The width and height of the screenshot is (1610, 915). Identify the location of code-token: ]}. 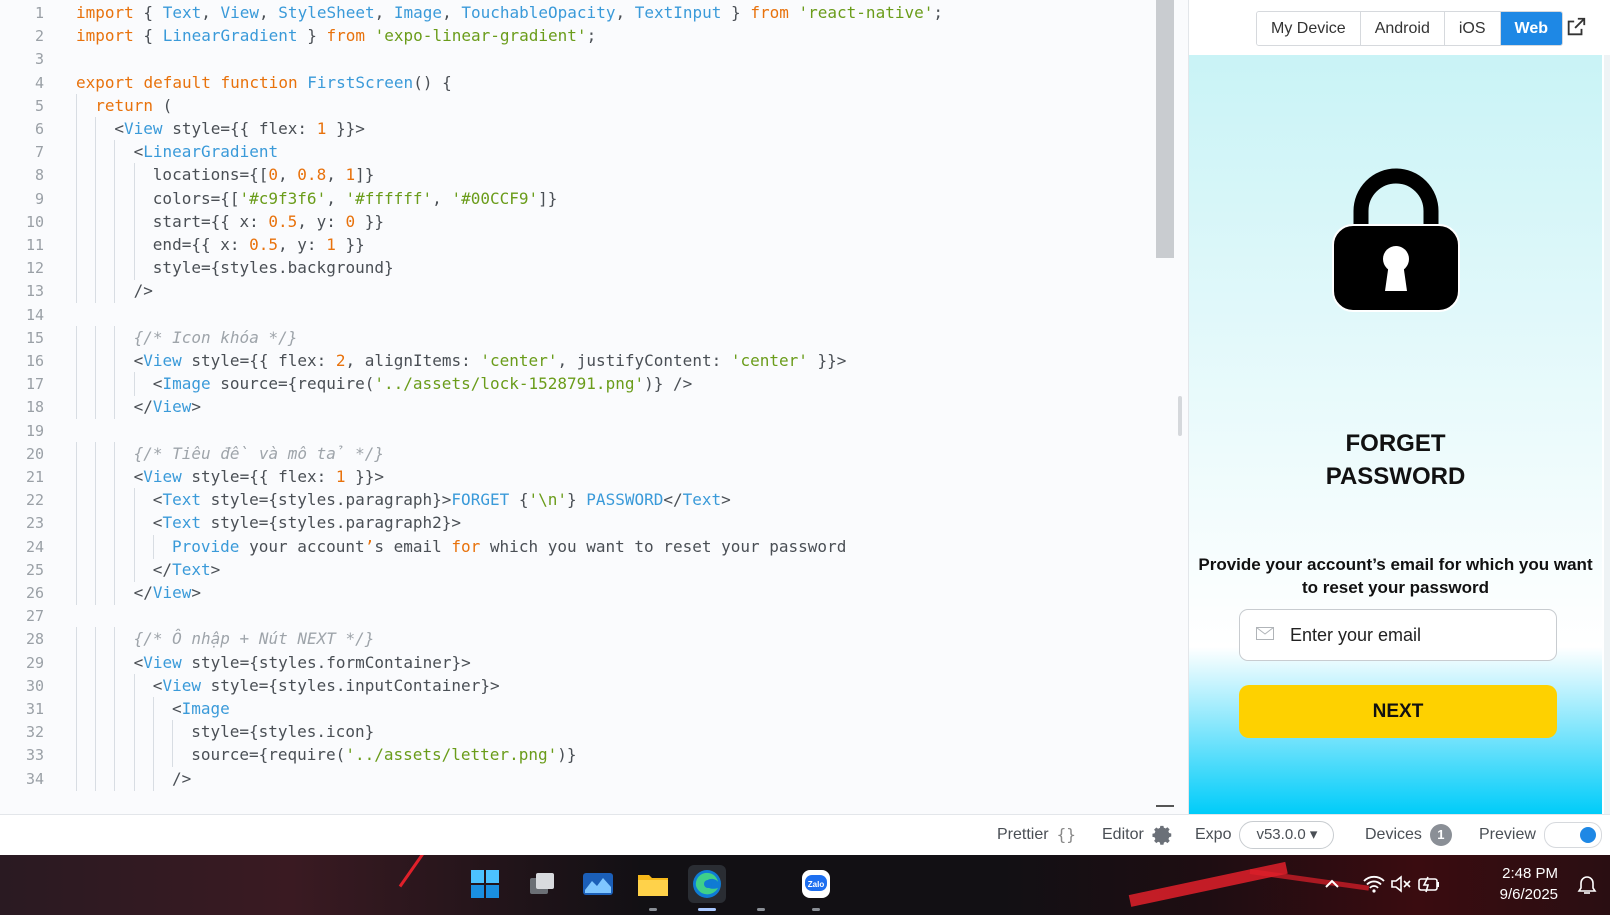
(365, 175).